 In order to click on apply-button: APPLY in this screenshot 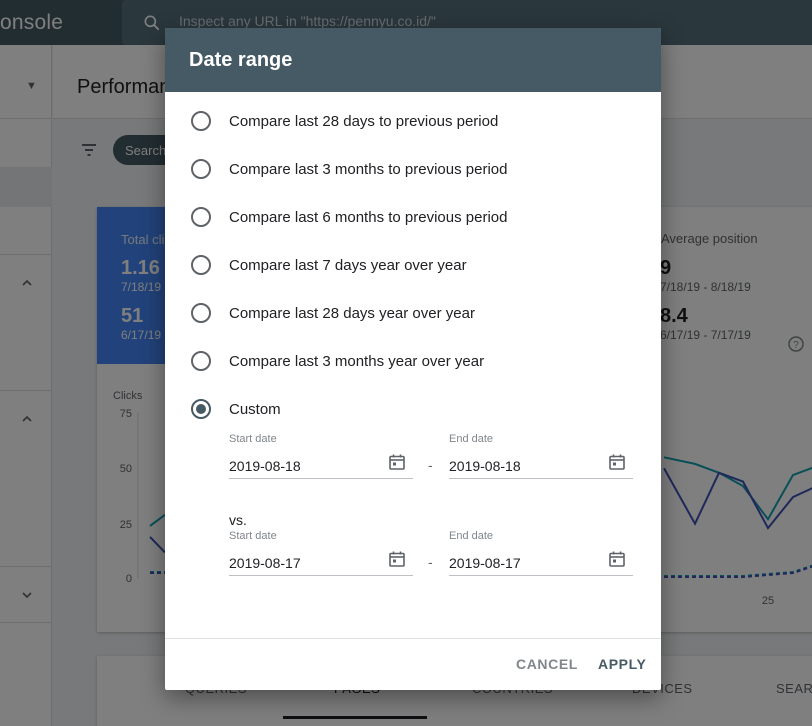, I will do `click(622, 664)`.